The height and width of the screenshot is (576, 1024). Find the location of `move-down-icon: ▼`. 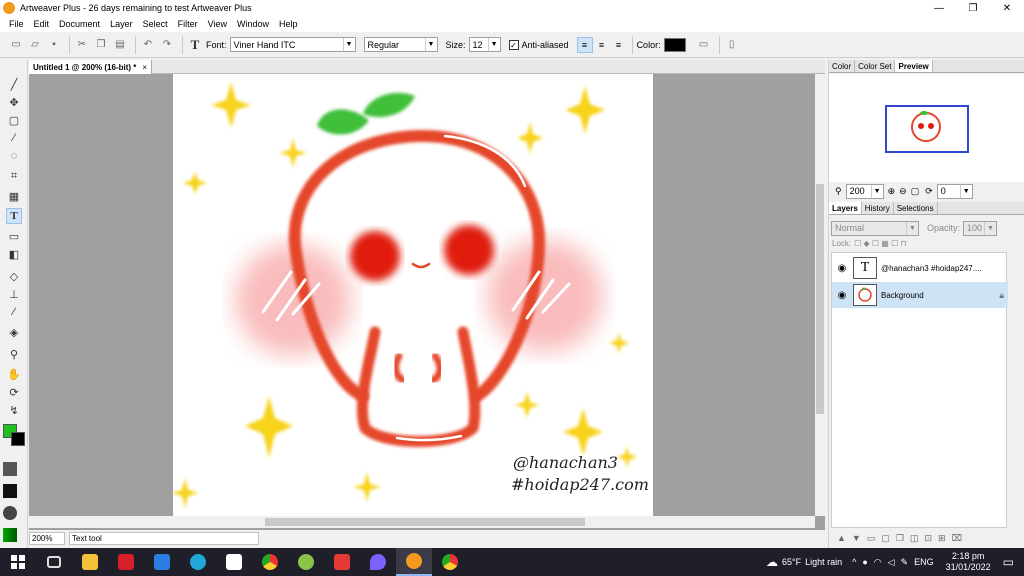

move-down-icon: ▼ is located at coordinates (856, 538).